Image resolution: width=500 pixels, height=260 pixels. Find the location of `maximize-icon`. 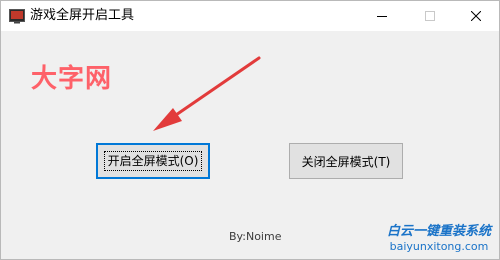

maximize-icon is located at coordinates (430, 16).